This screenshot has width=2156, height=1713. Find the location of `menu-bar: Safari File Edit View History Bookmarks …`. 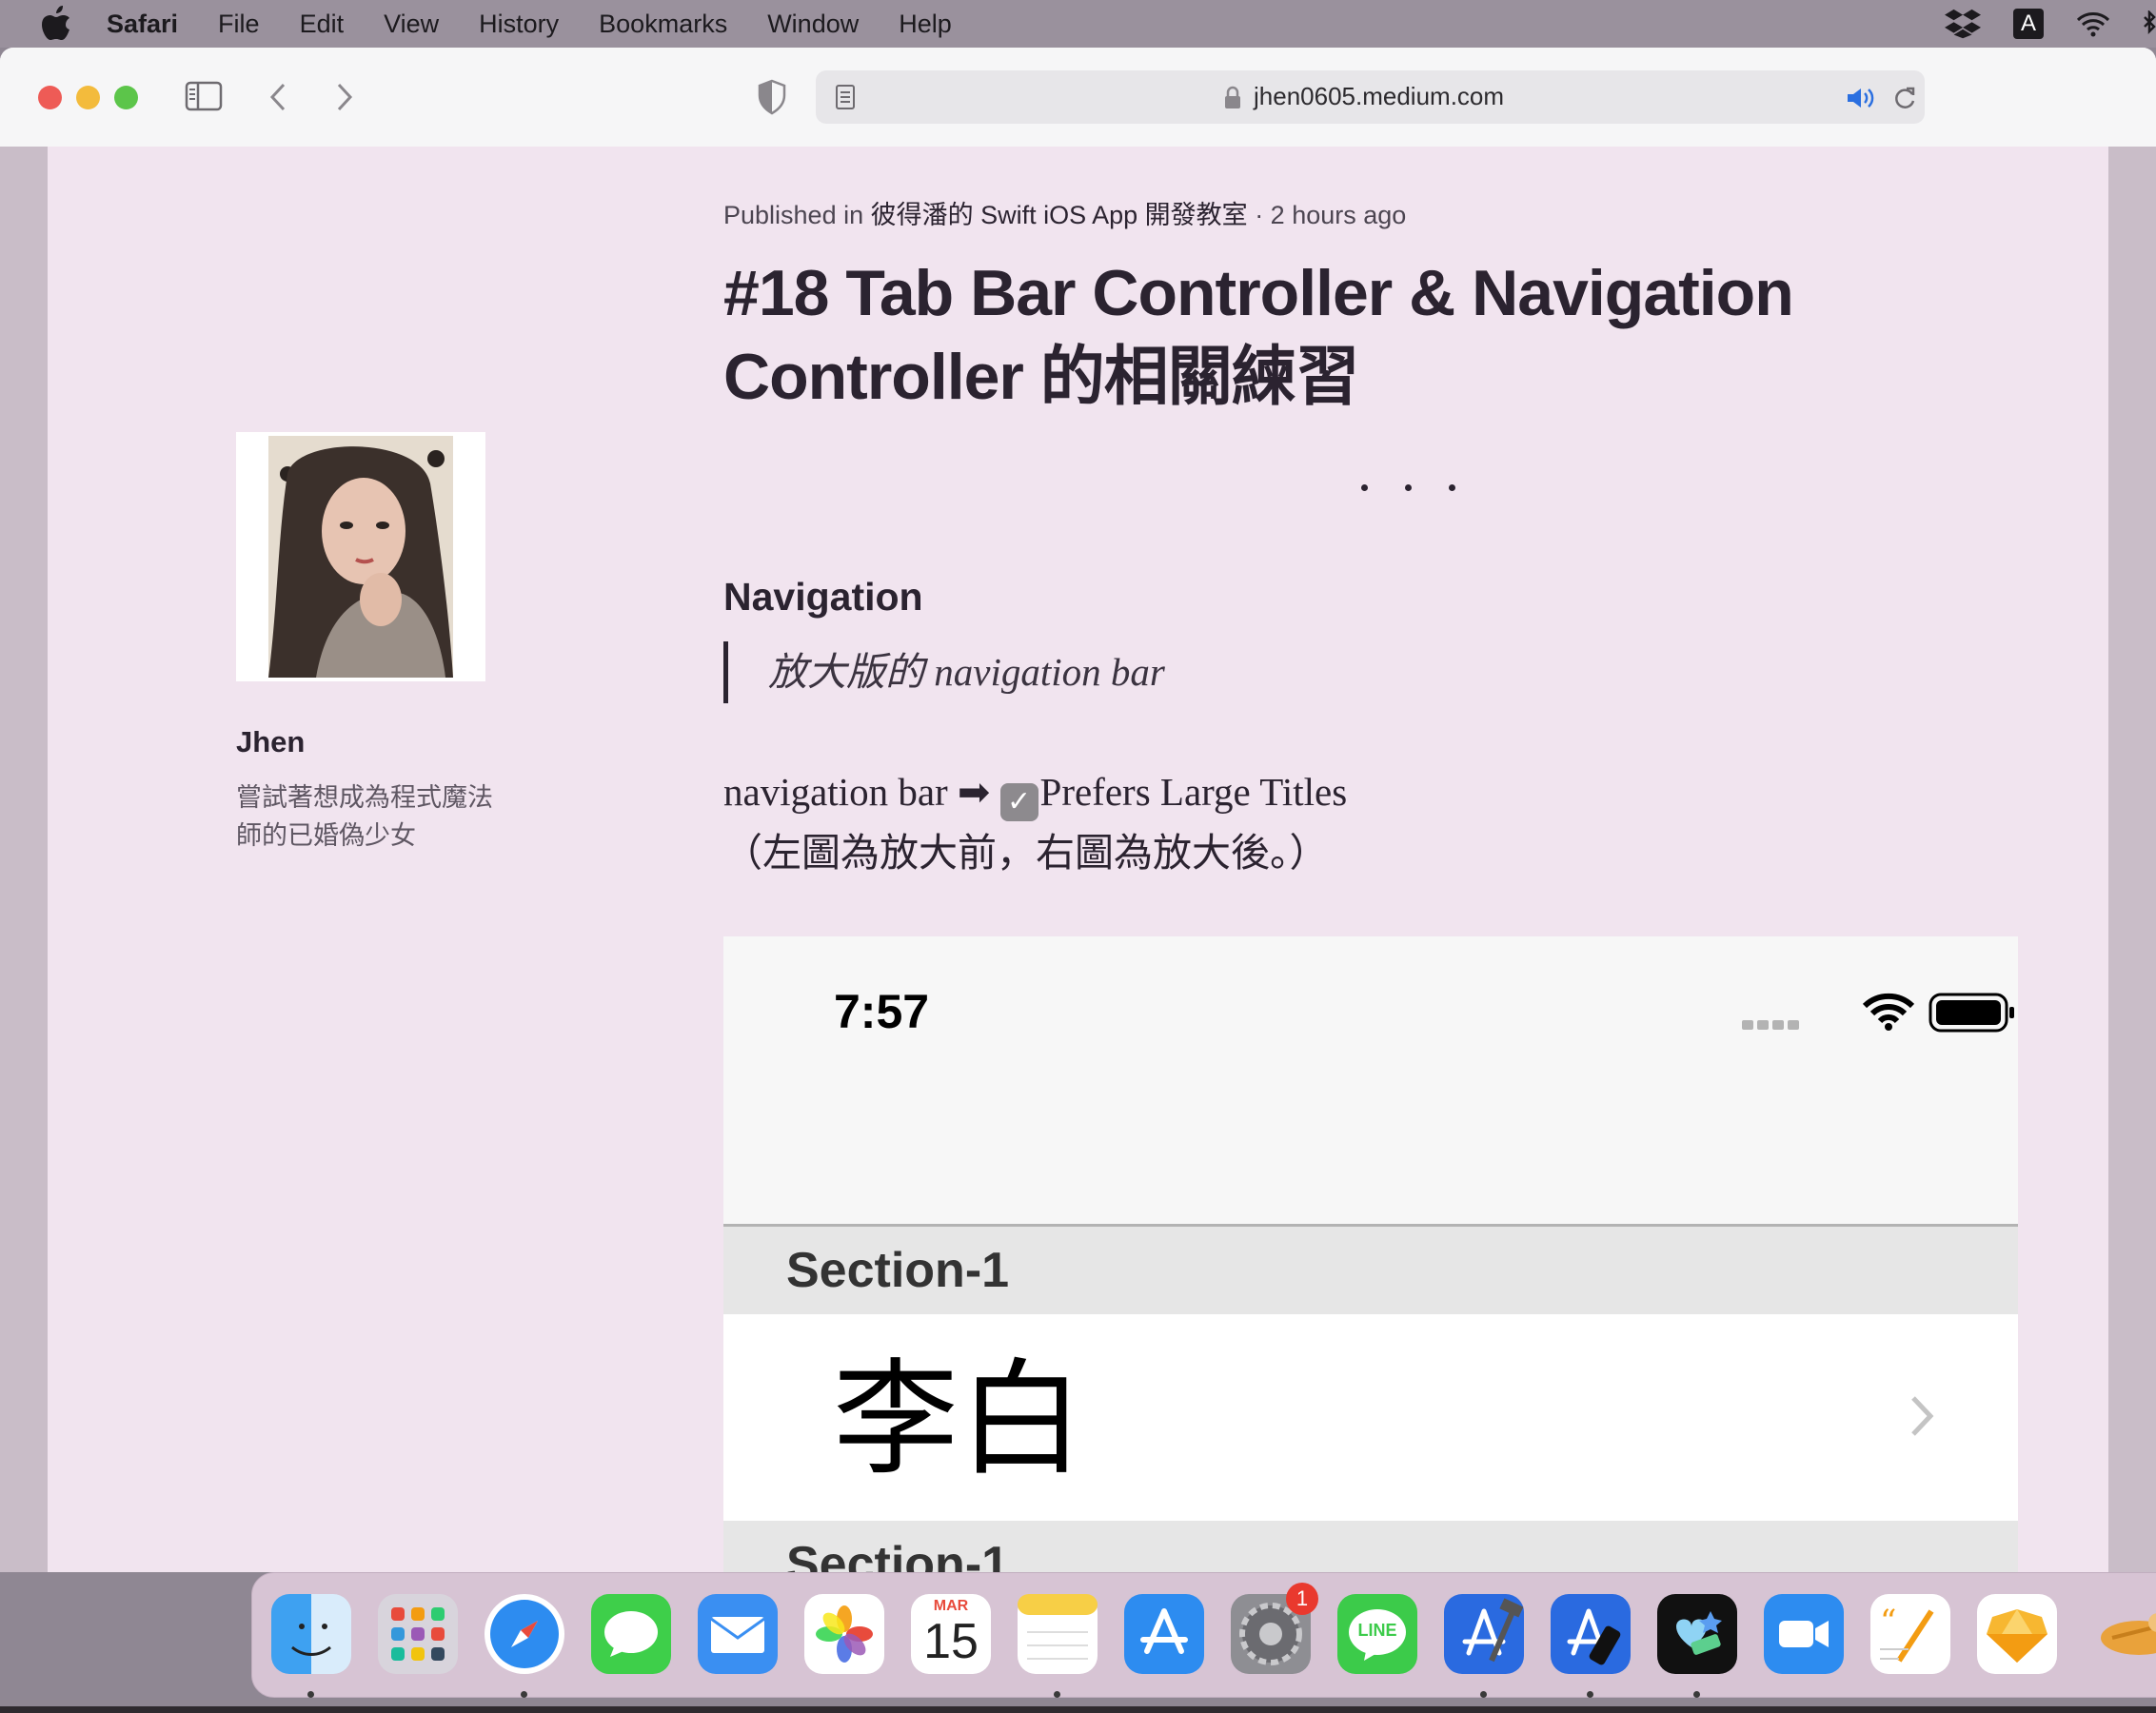

menu-bar: Safari File Edit View History Bookmarks … is located at coordinates (1078, 24).